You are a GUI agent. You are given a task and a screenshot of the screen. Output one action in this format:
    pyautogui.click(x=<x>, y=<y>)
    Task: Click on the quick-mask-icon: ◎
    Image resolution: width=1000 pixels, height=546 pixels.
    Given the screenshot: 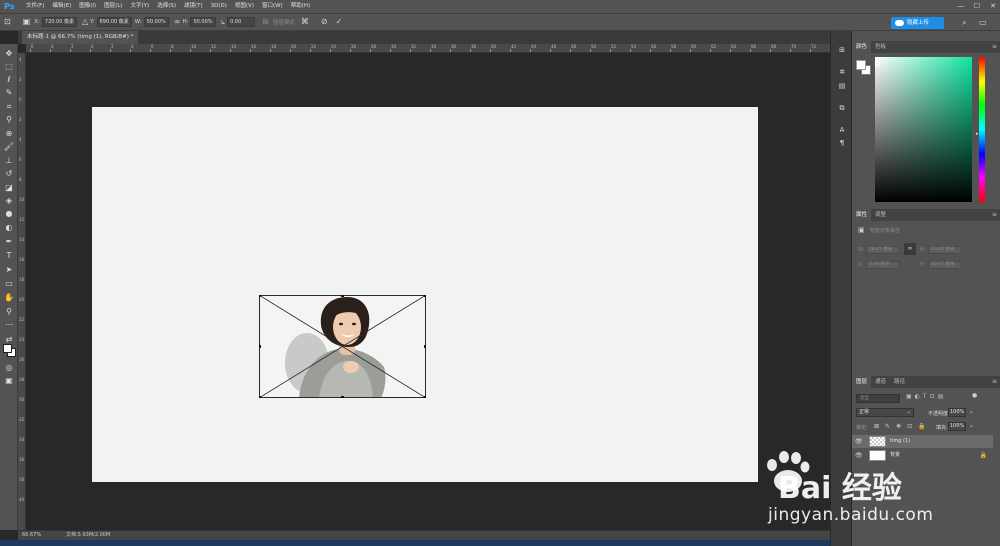 What is the action you would take?
    pyautogui.click(x=9, y=368)
    